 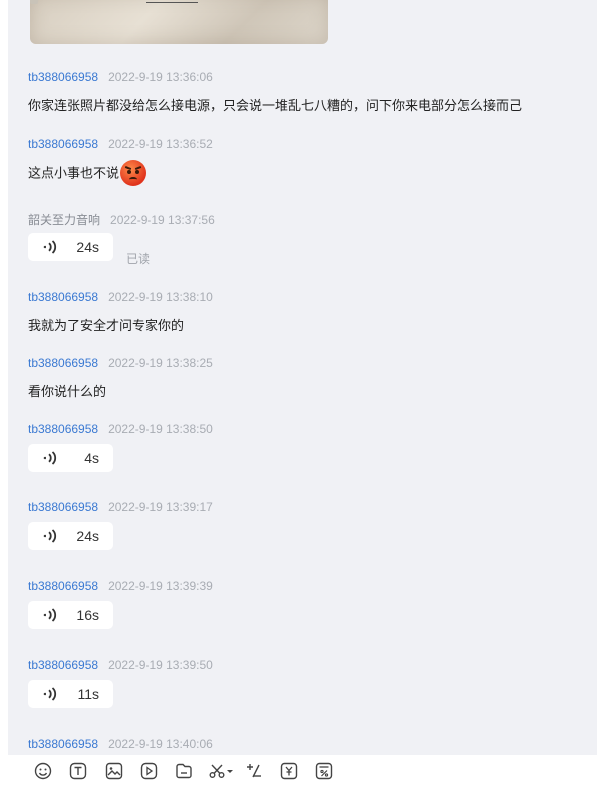 What do you see at coordinates (230, 771) in the screenshot?
I see `dropdown-arrow-icon` at bounding box center [230, 771].